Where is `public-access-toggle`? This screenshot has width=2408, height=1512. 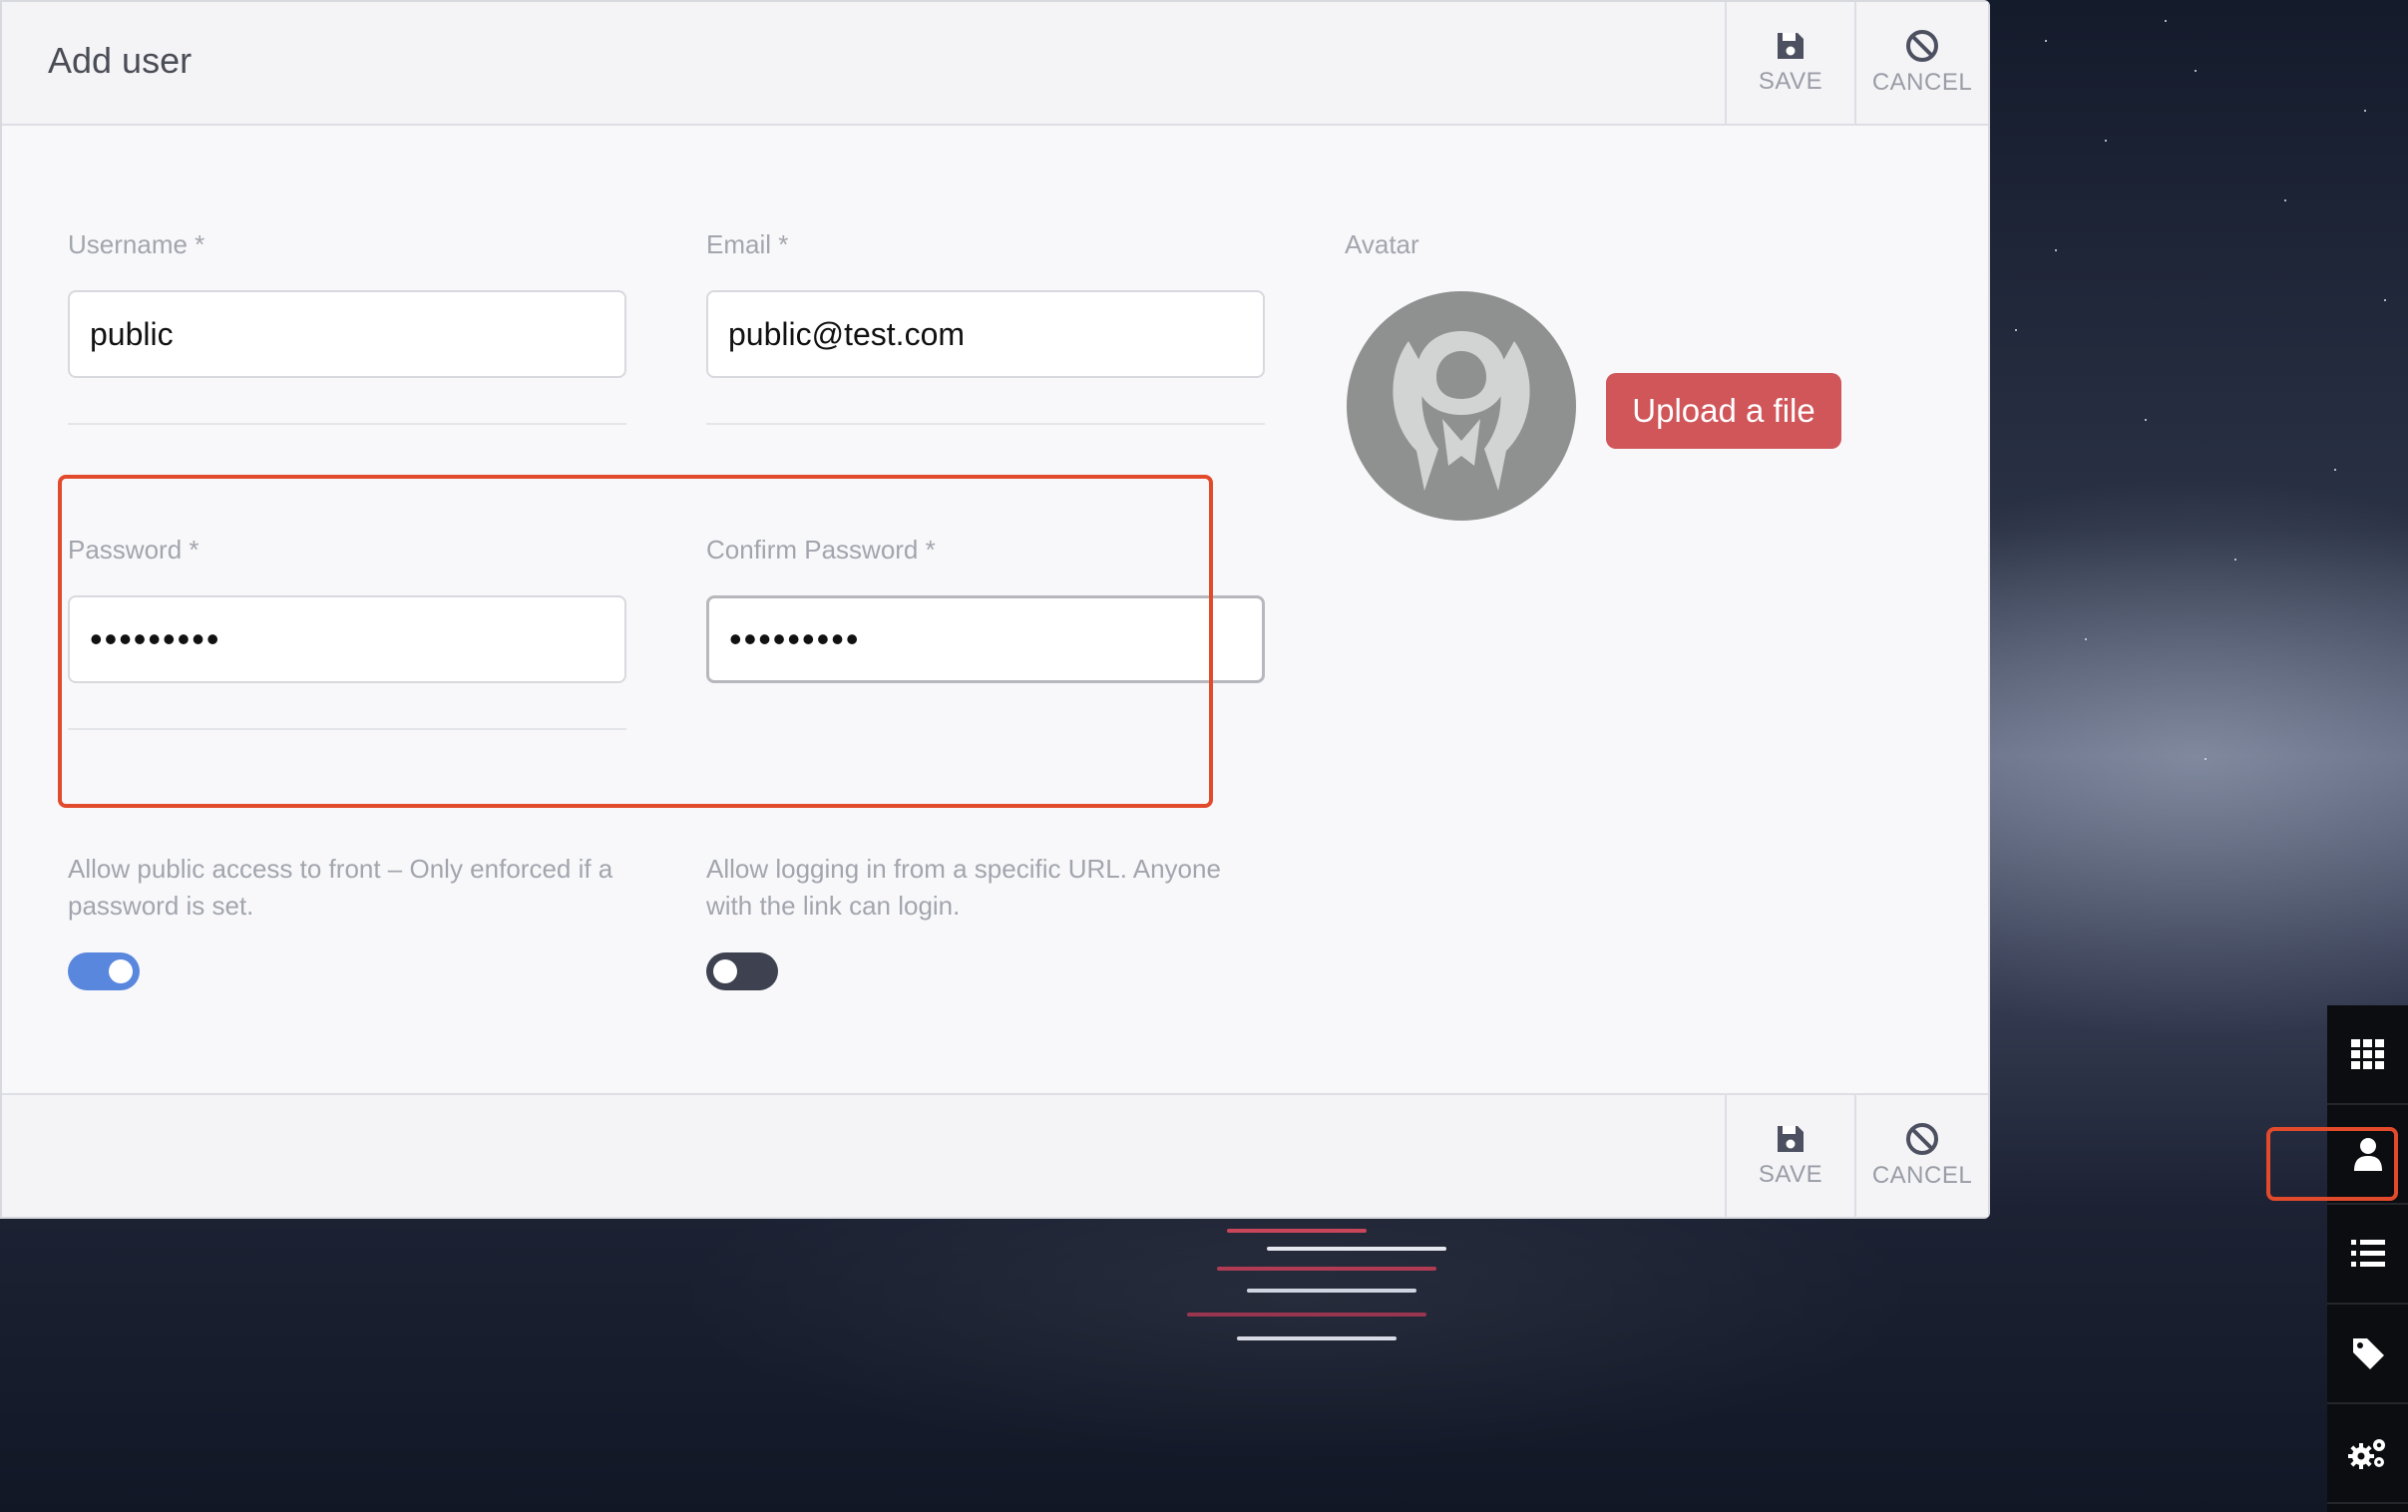
public-access-toggle is located at coordinates (104, 971).